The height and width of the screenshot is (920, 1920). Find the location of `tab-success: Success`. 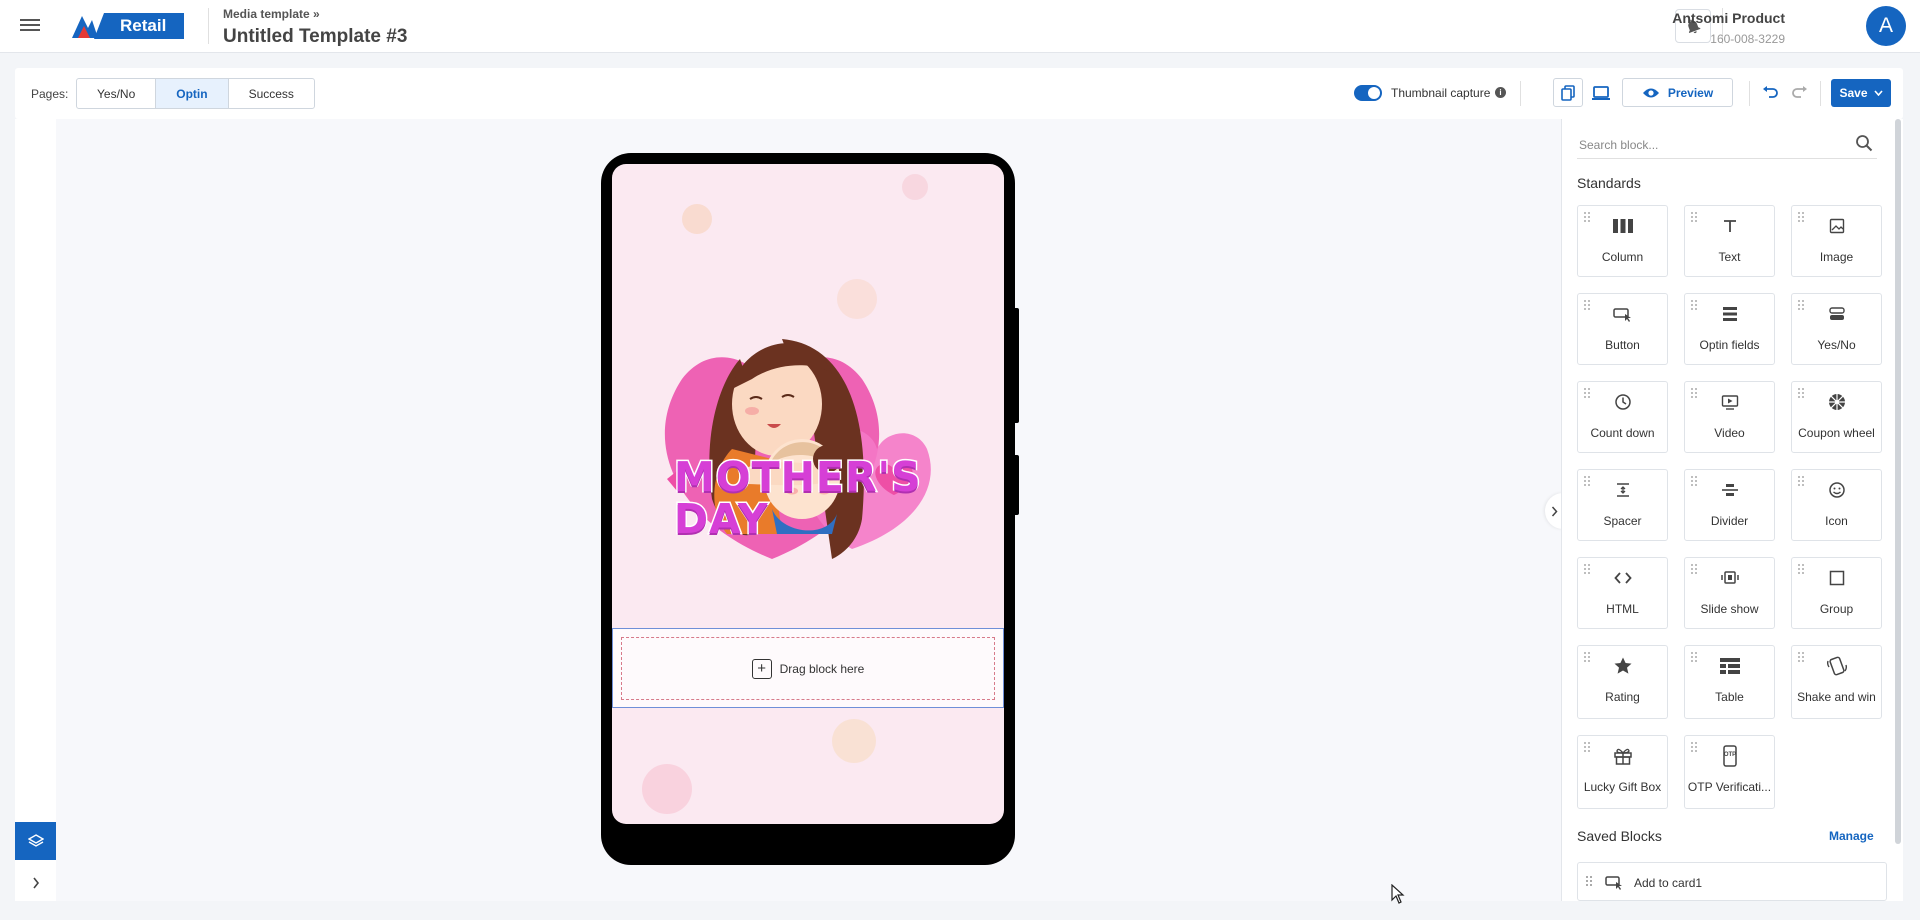

tab-success: Success is located at coordinates (271, 93).